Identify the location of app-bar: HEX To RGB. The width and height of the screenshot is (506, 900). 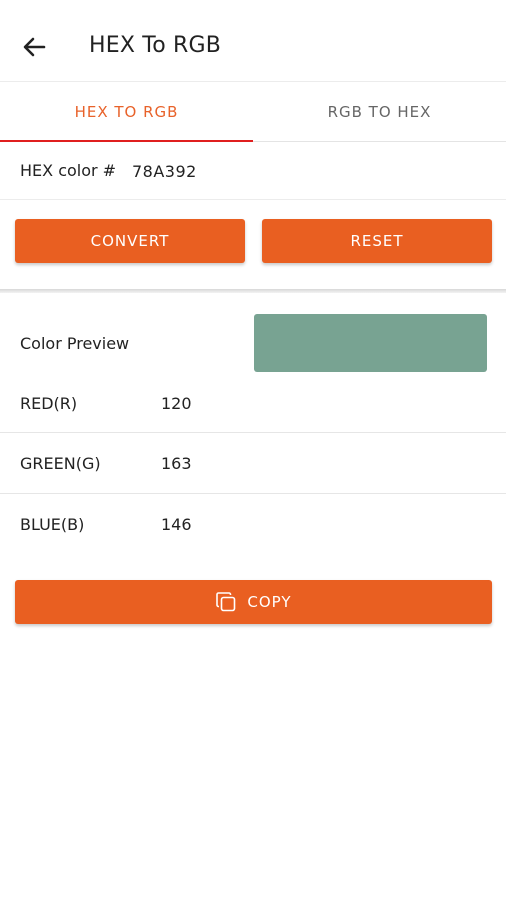
(253, 41).